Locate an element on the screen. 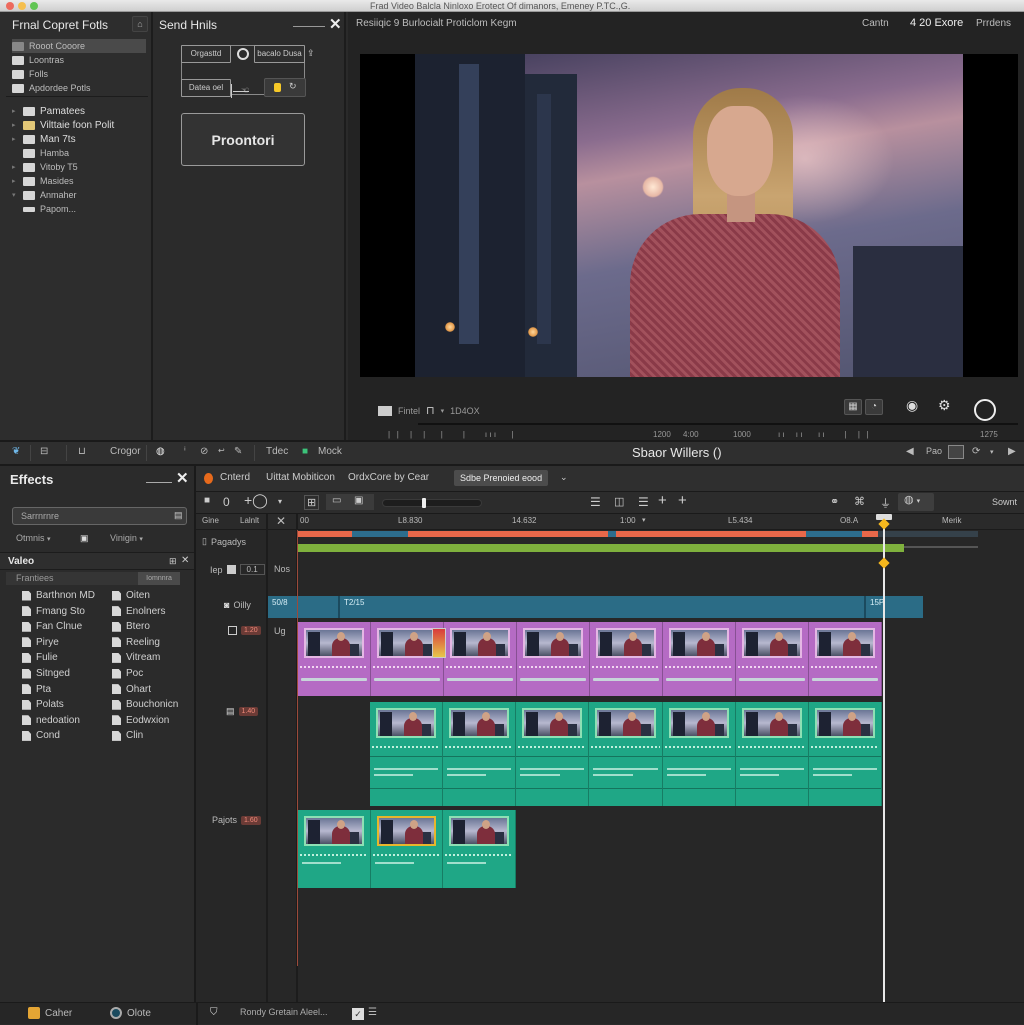 This screenshot has width=1024, height=1025. toolbar-item: Tdec is located at coordinates (277, 451).